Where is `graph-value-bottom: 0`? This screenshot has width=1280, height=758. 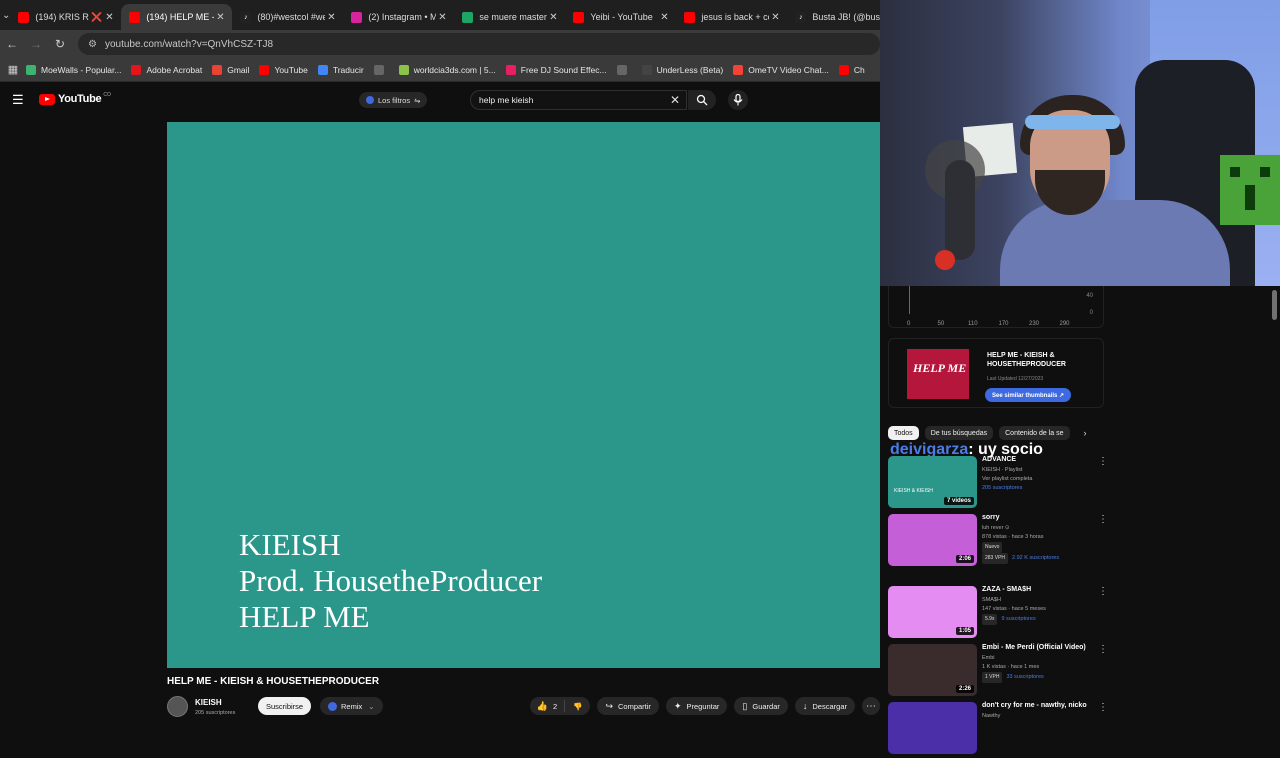
graph-value-bottom: 0 is located at coordinates (1091, 313).